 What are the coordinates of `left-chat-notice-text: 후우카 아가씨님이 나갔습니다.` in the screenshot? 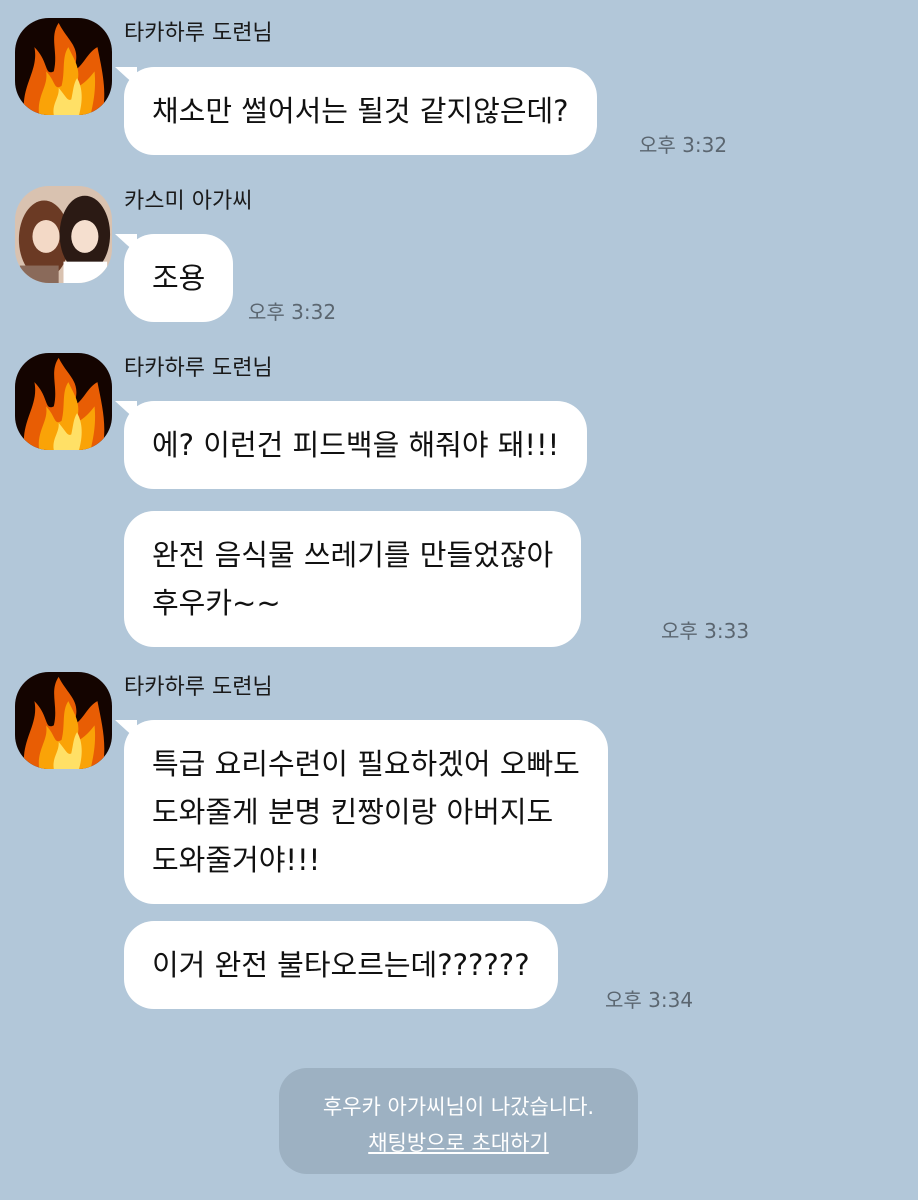 It's located at (458, 1107).